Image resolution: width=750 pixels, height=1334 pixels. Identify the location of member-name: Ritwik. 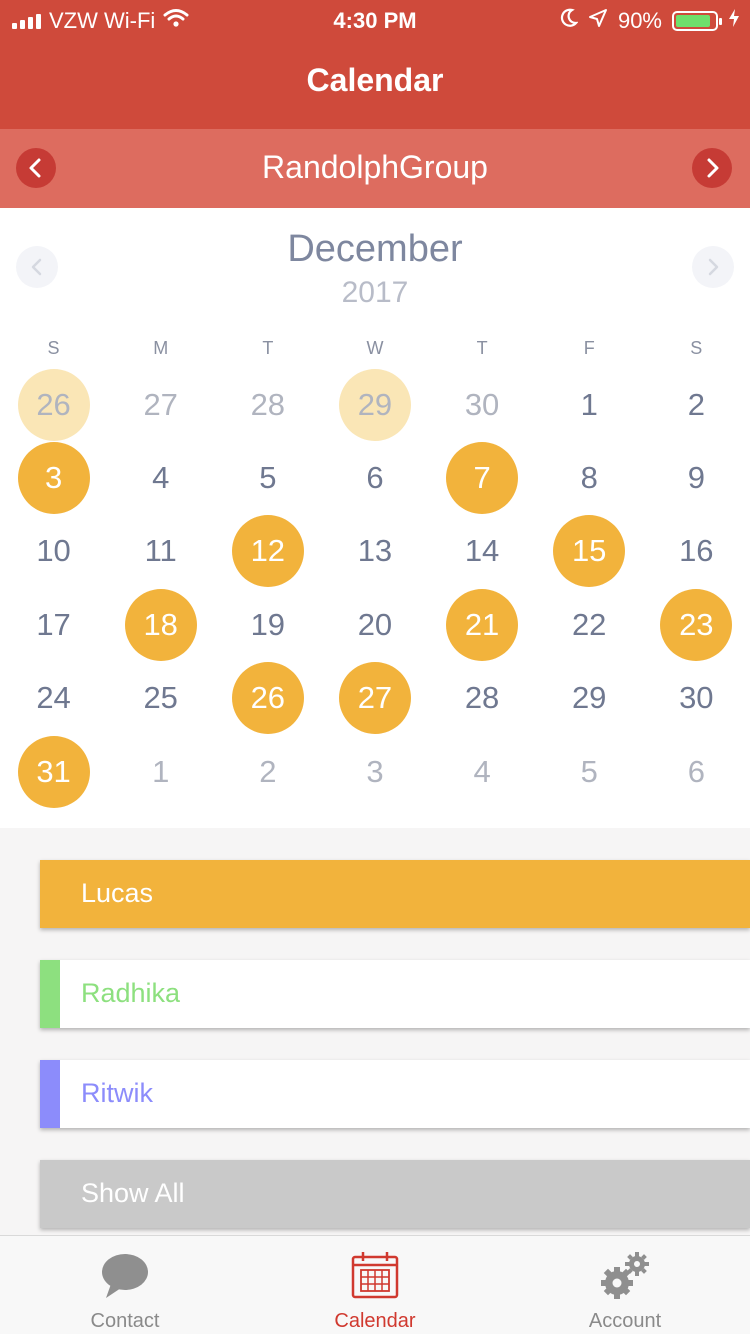
(117, 1093).